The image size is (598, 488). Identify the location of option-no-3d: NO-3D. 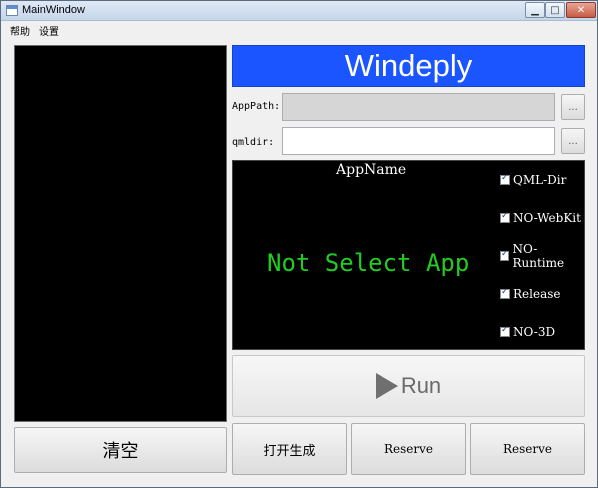
(527, 332).